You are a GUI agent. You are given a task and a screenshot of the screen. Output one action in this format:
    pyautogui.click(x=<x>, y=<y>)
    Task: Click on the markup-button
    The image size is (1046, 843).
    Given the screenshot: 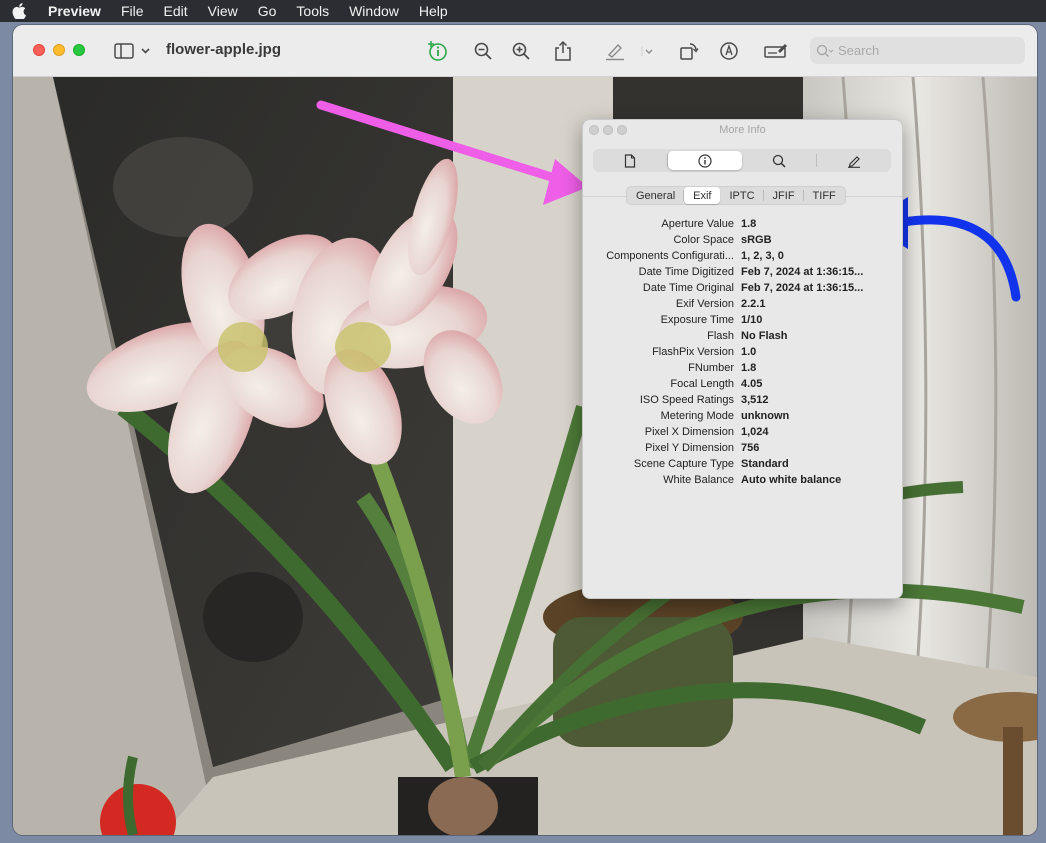 What is the action you would take?
    pyautogui.click(x=729, y=51)
    